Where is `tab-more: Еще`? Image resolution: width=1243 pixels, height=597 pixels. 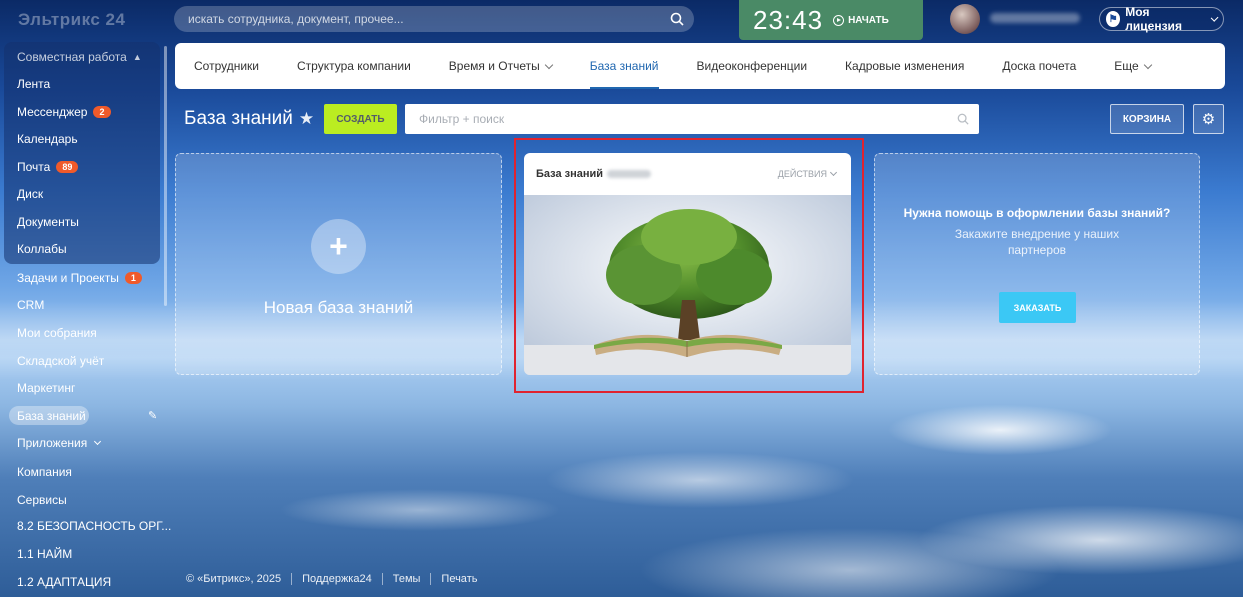
tab-more: Еще is located at coordinates (1133, 66).